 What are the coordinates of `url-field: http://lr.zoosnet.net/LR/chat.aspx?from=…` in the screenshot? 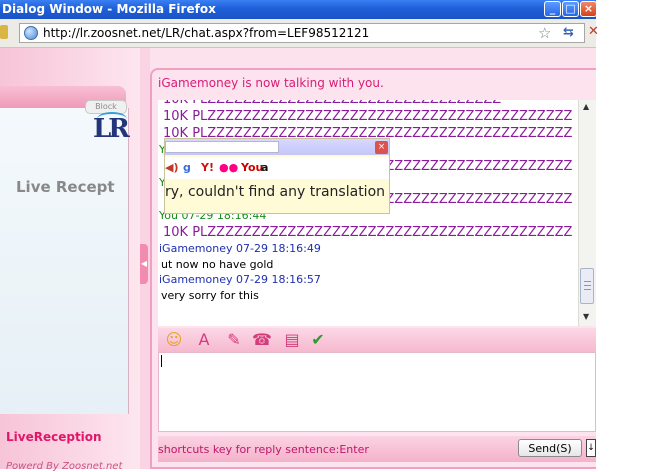 It's located at (302, 33).